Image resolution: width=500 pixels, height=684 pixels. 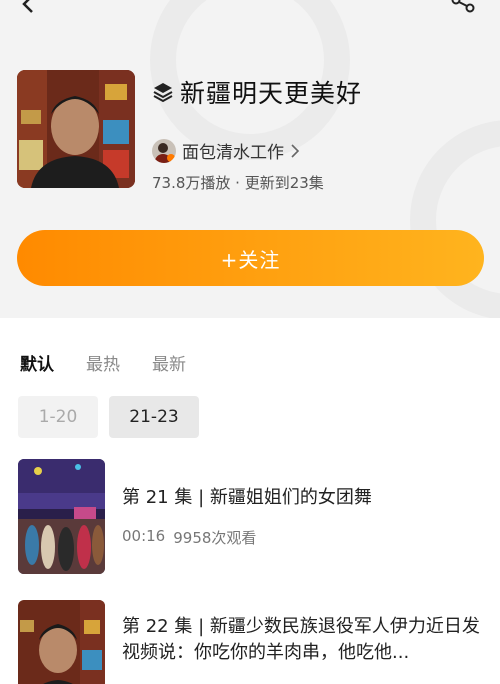 I want to click on avatar, so click(x=164, y=150).